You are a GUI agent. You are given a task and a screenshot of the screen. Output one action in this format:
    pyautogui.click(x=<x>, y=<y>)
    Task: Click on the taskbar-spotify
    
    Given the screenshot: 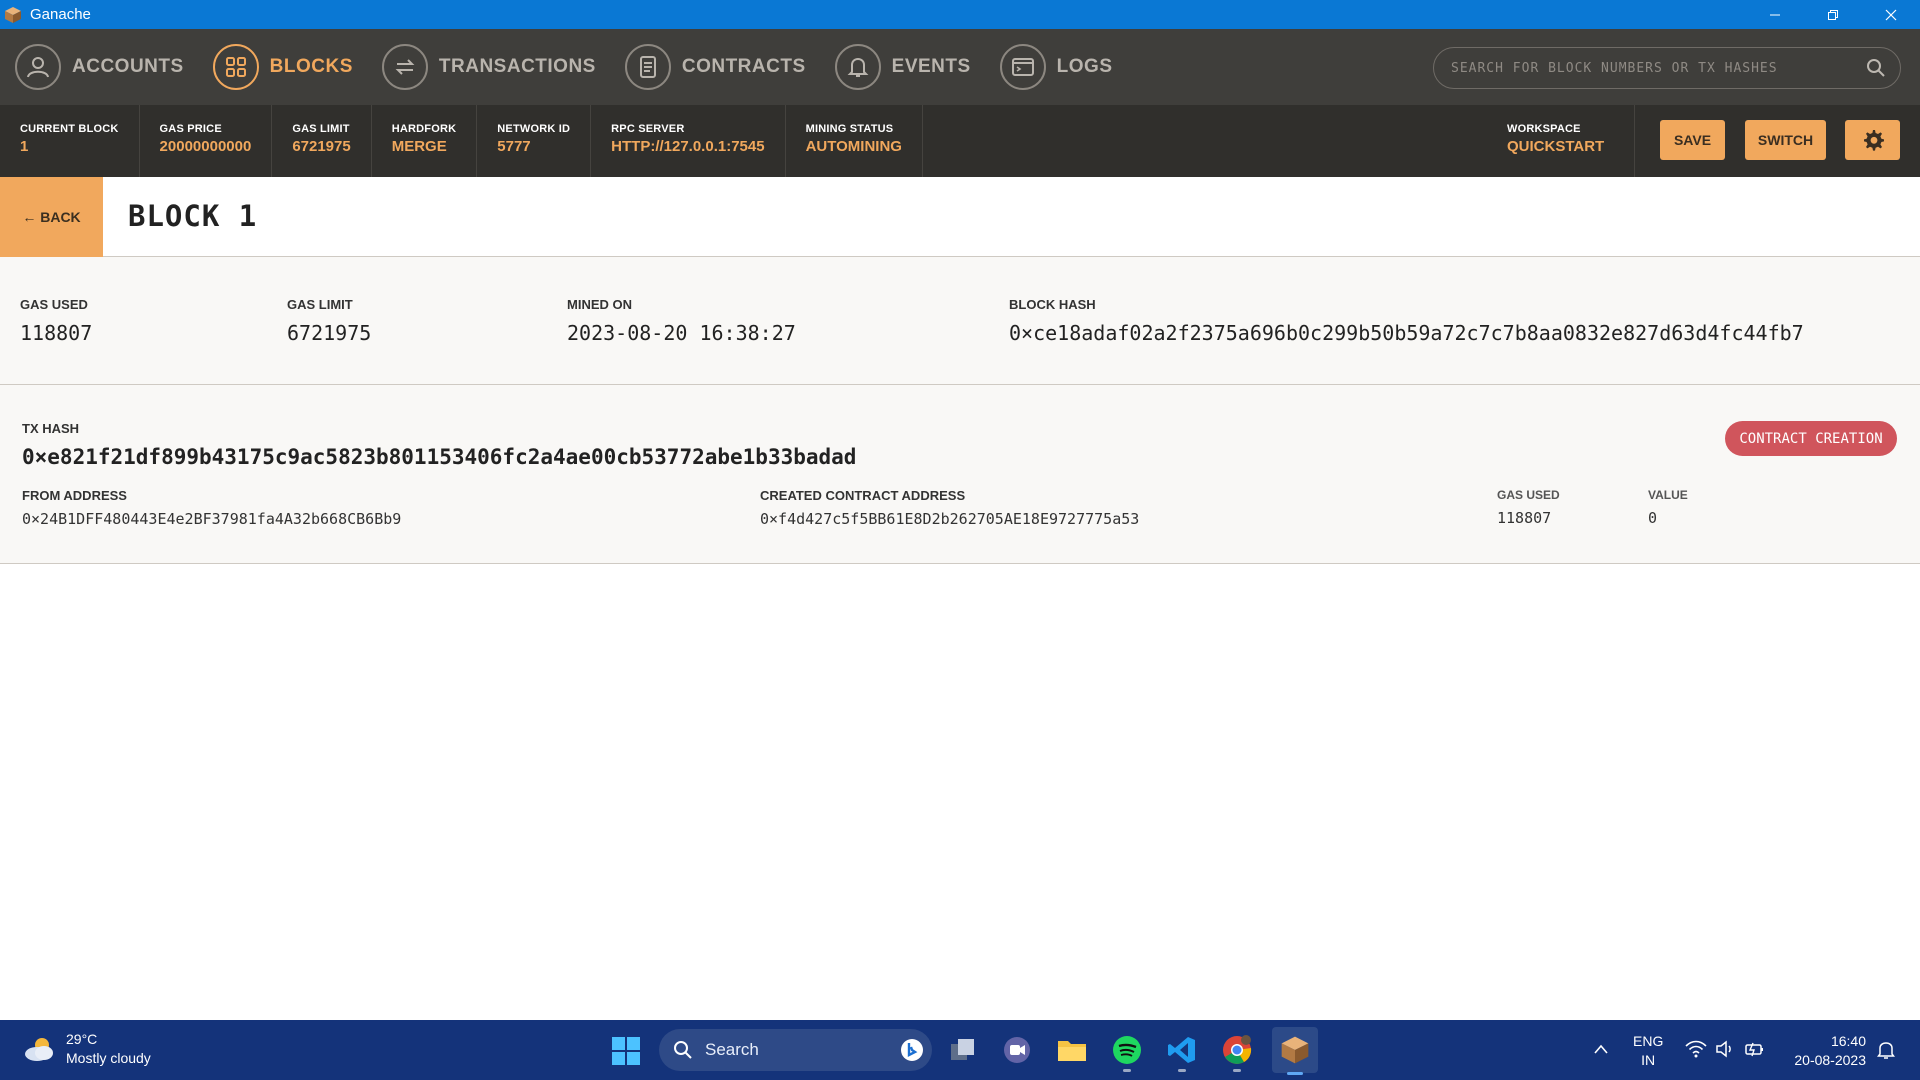 What is the action you would take?
    pyautogui.click(x=1127, y=1051)
    